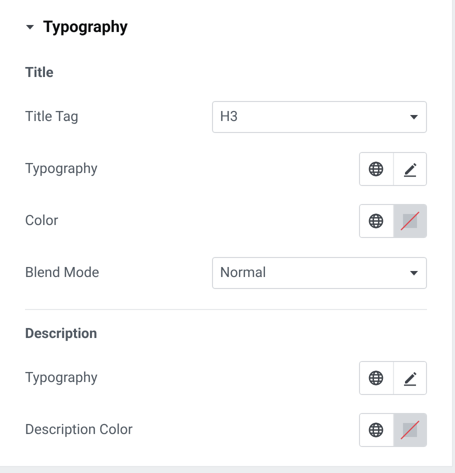  I want to click on section-heading: Title, so click(39, 73).